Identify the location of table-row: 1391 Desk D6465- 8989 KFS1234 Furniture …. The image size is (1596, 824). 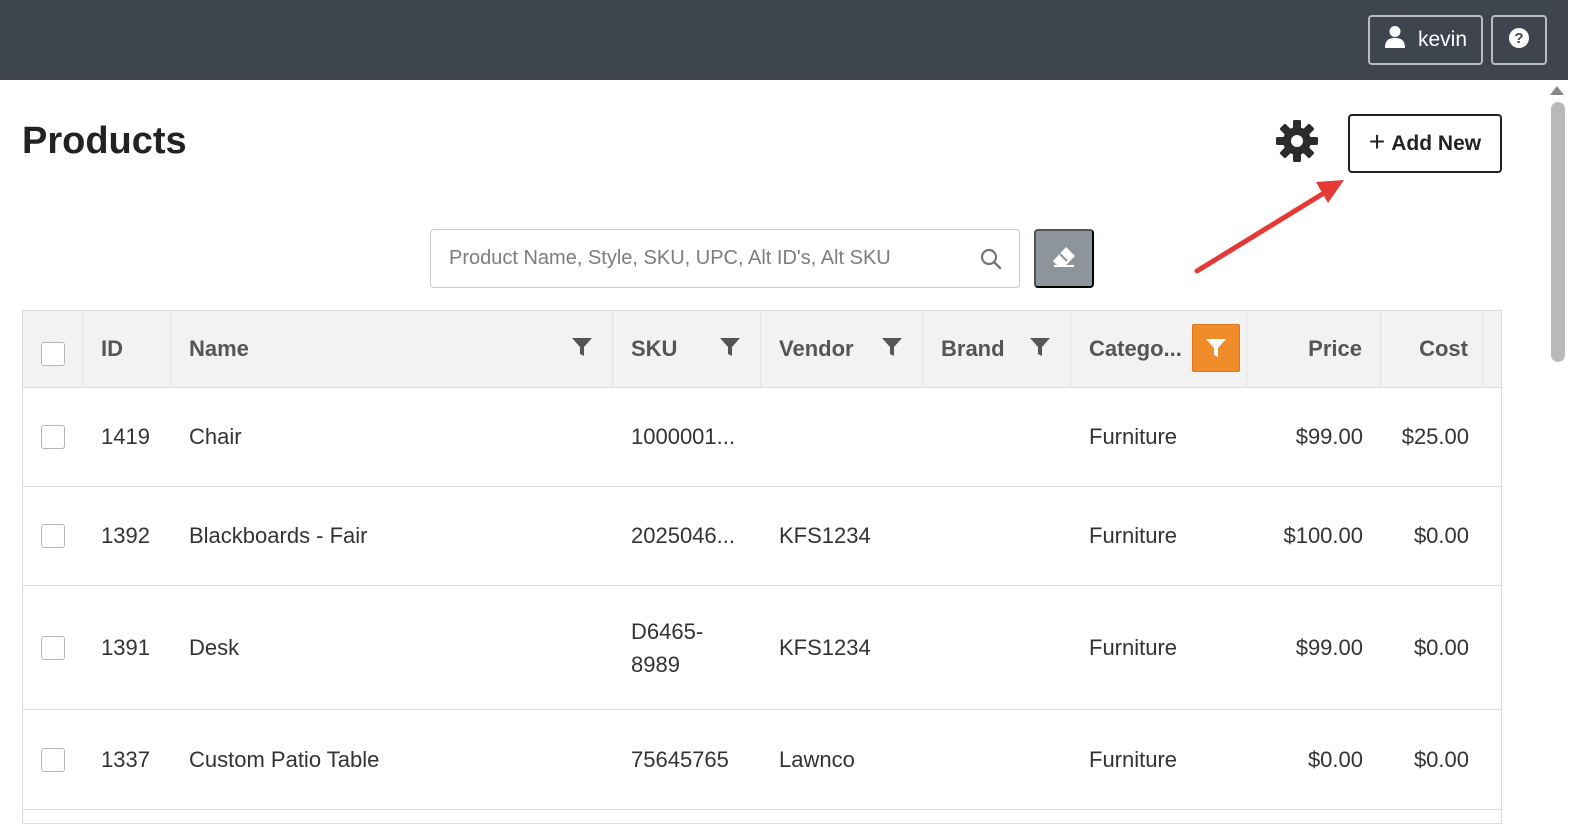
(762, 648).